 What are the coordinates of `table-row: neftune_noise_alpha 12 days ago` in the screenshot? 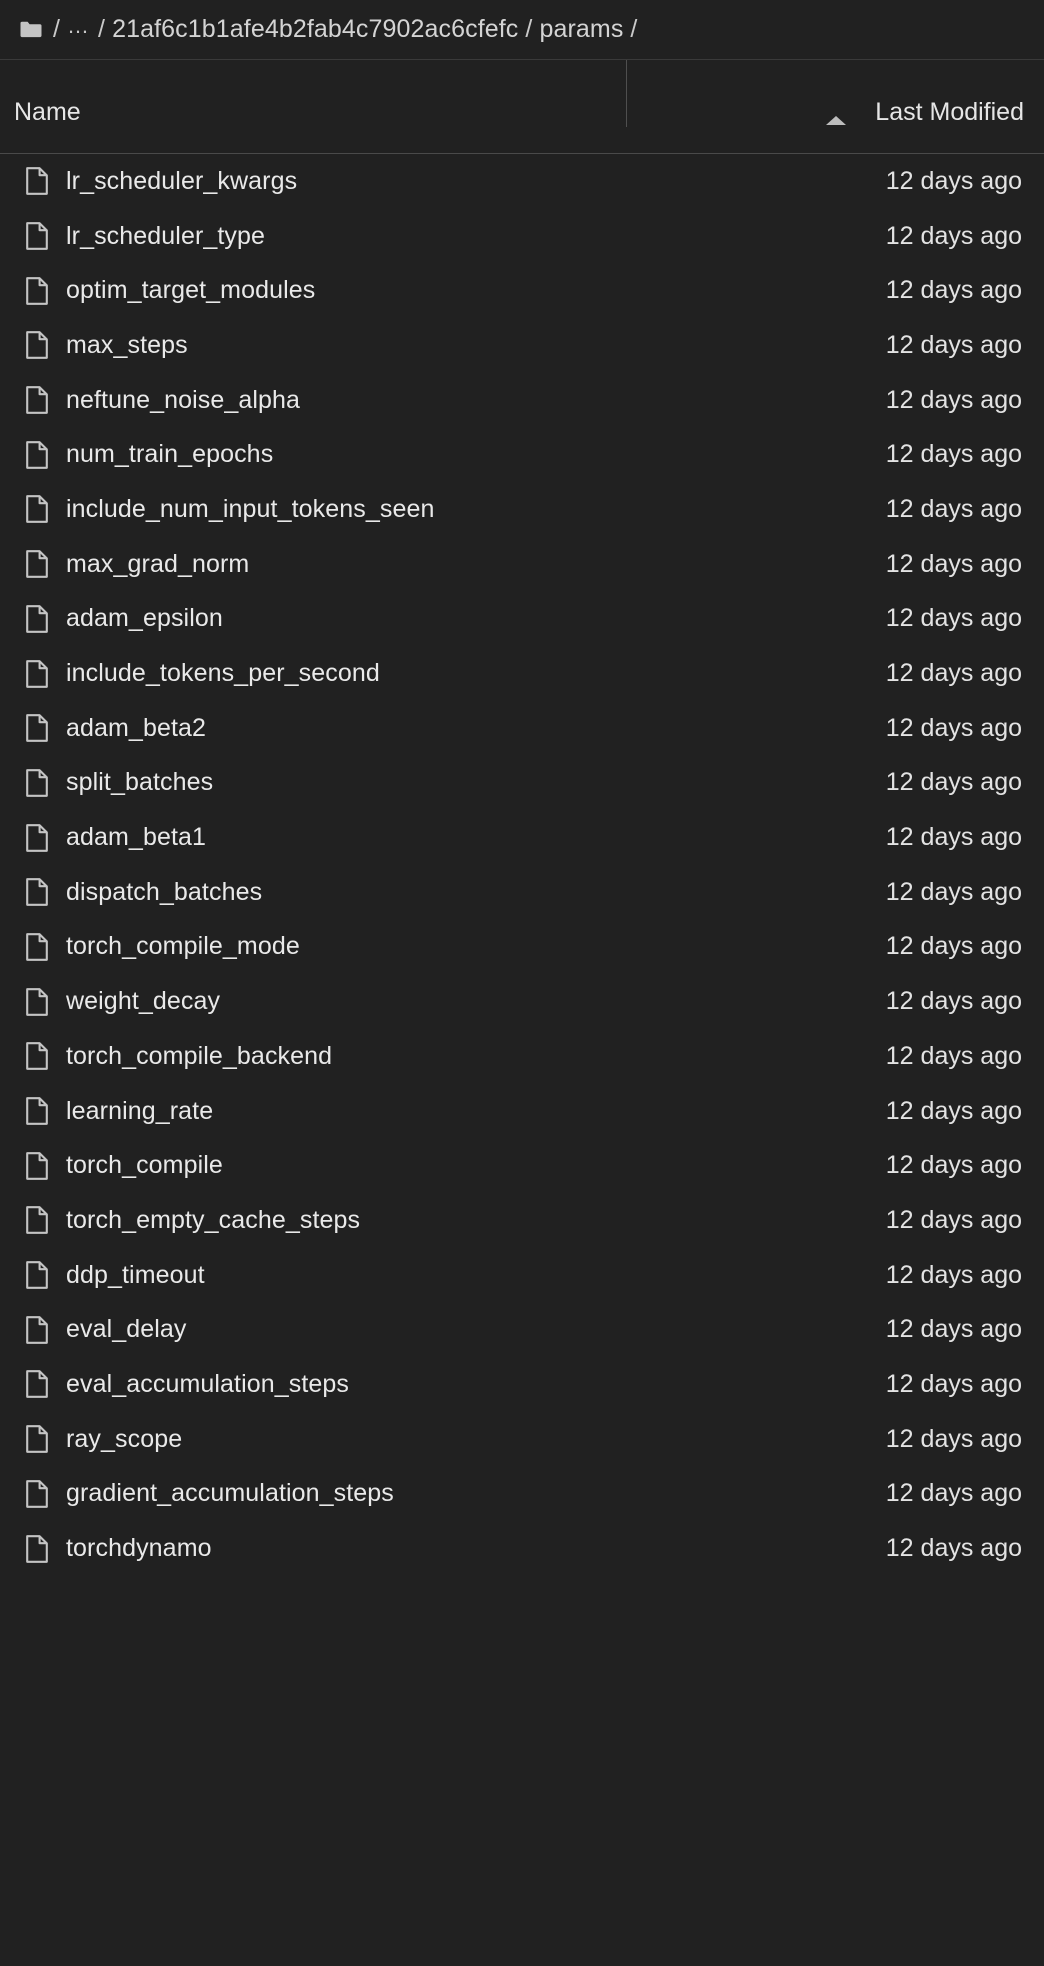 It's located at (522, 400).